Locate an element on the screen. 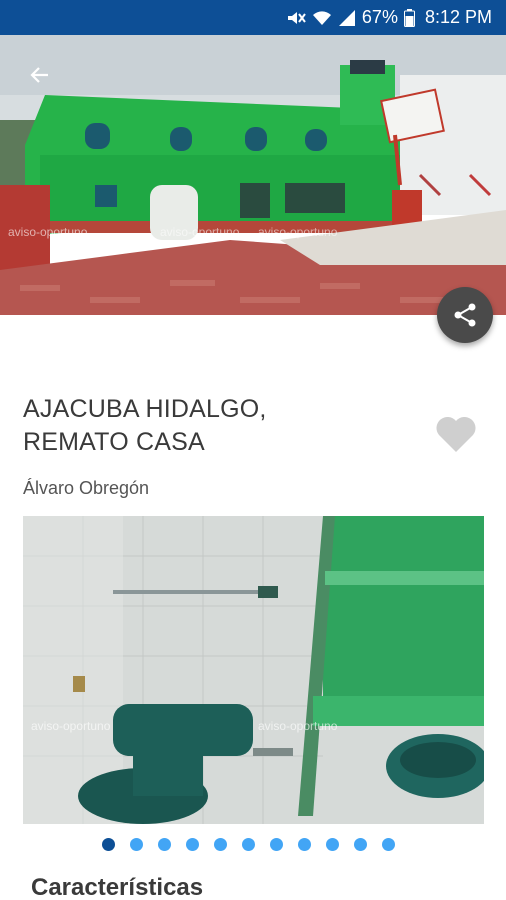 This screenshot has width=506, height=900. listing-title-line2: REMATO CASA is located at coordinates (114, 442).